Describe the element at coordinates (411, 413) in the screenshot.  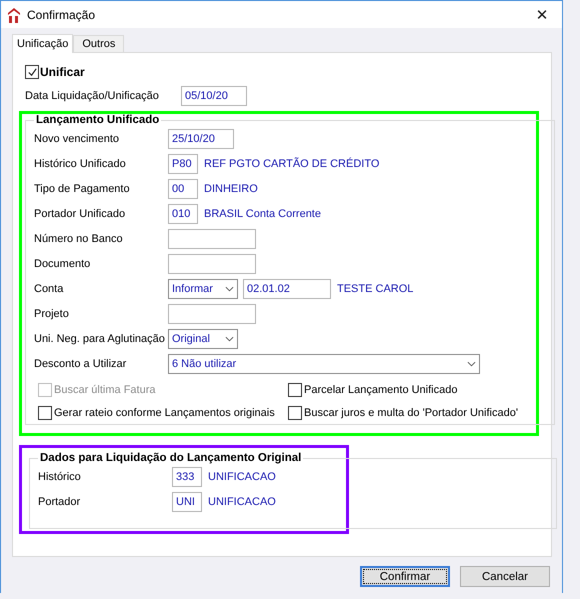
I see `checkbox-label: Buscar juros e multa do 'Portador Unificado'` at that location.